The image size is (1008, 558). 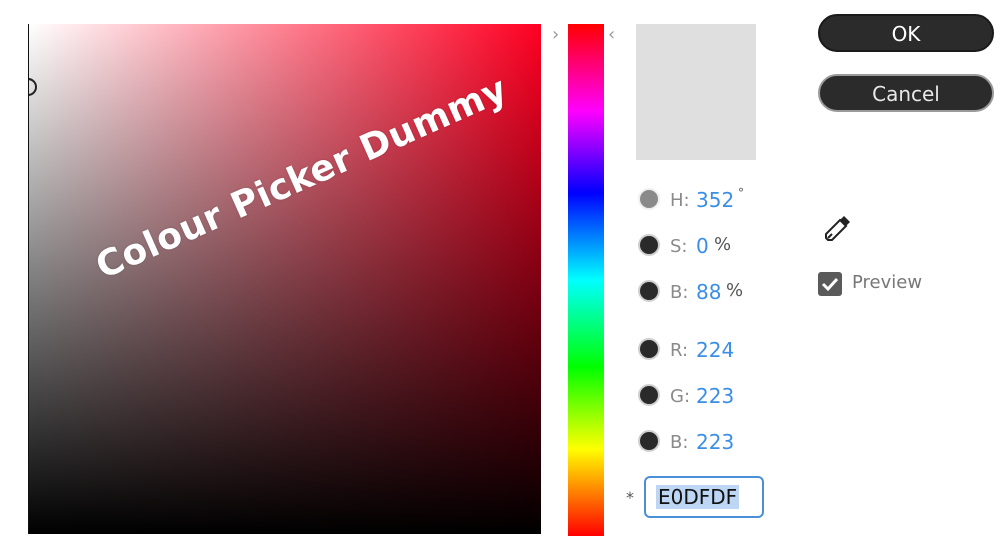 What do you see at coordinates (715, 396) in the screenshot?
I see `green-value: 223` at bounding box center [715, 396].